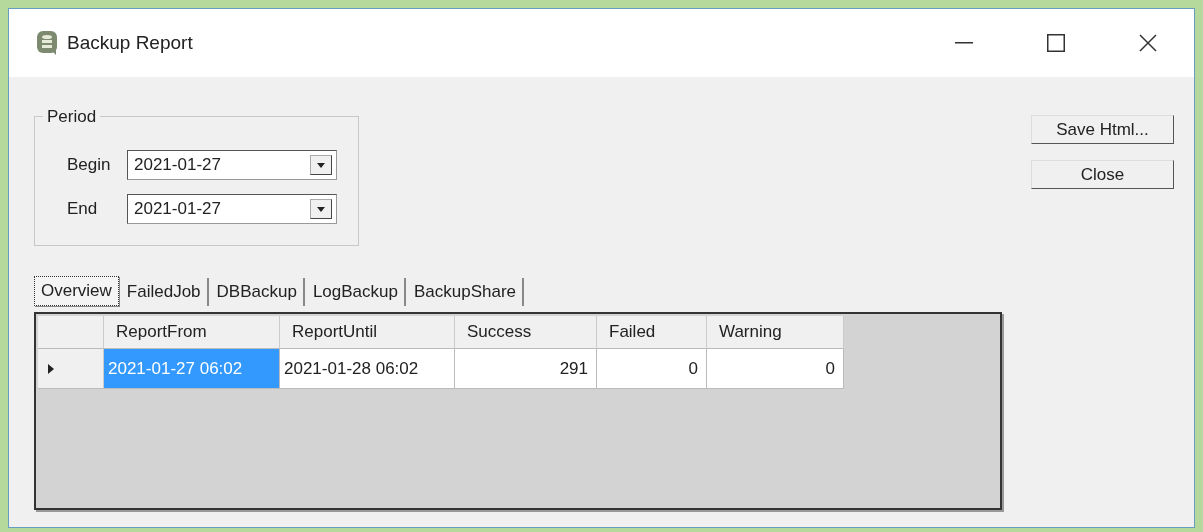  What do you see at coordinates (356, 292) in the screenshot?
I see `tab: LogBackup` at bounding box center [356, 292].